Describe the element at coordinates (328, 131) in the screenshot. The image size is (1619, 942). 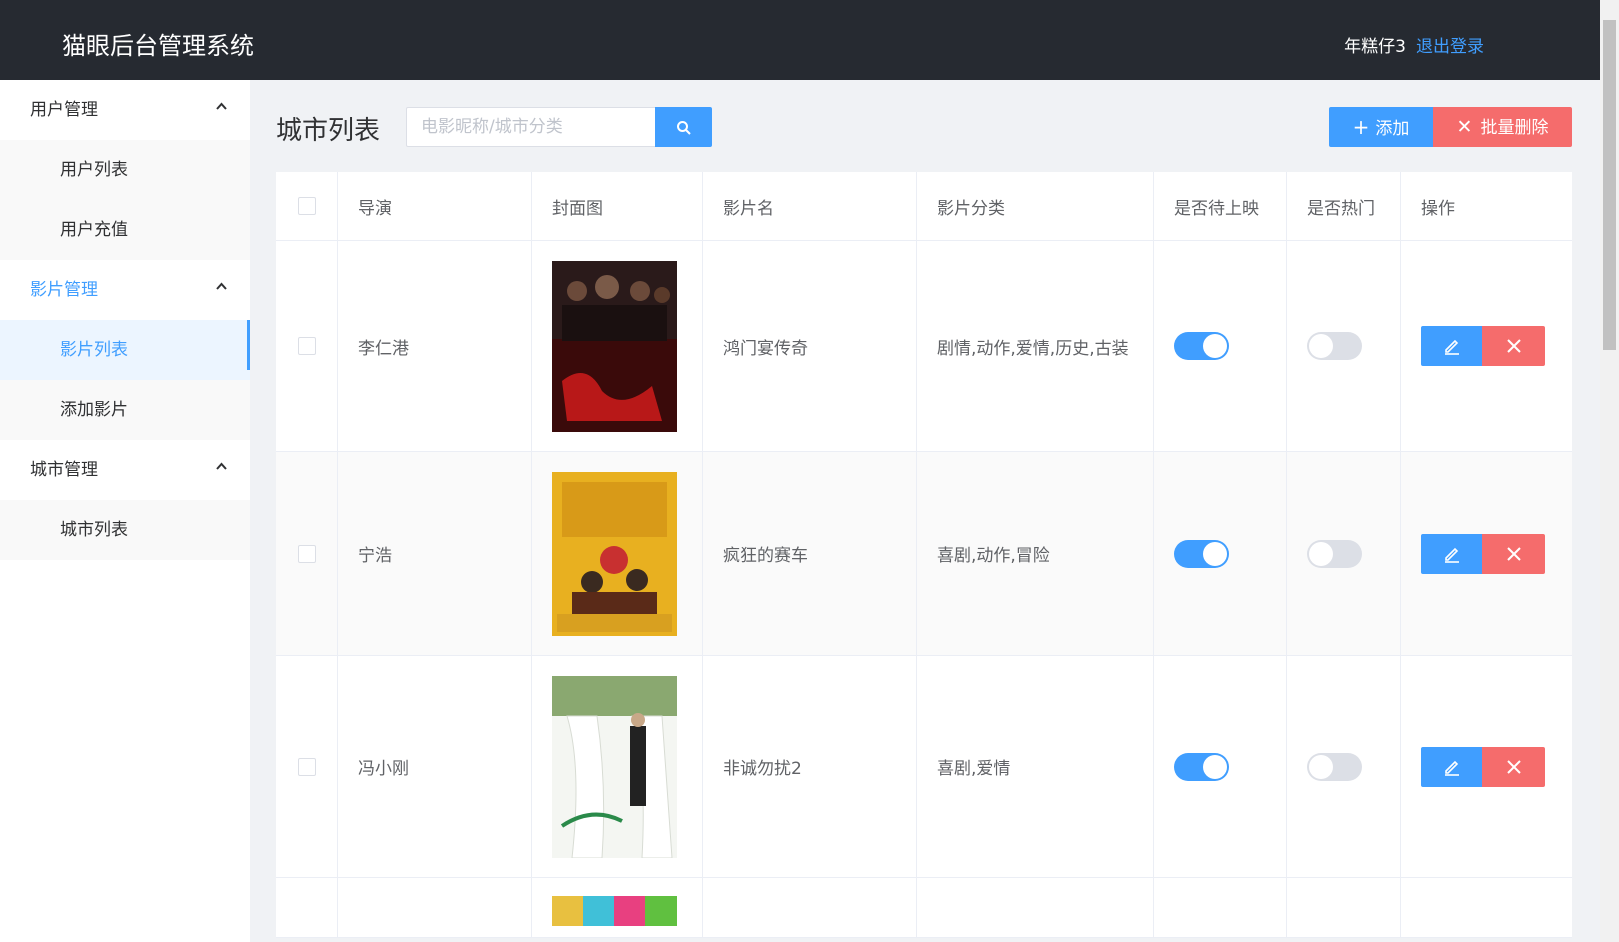
I see `page-title: 城市列表` at that location.